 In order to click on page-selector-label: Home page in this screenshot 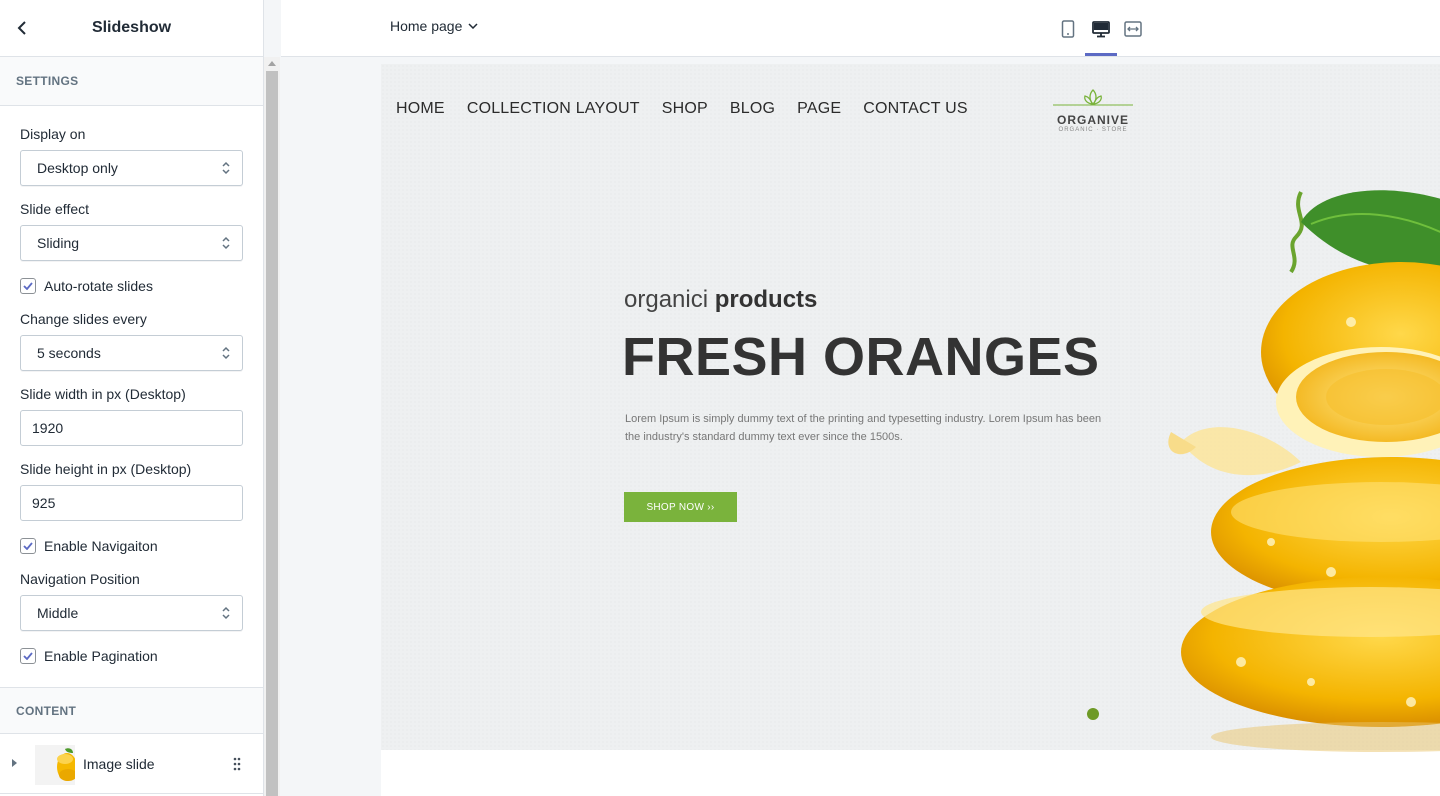, I will do `click(426, 26)`.